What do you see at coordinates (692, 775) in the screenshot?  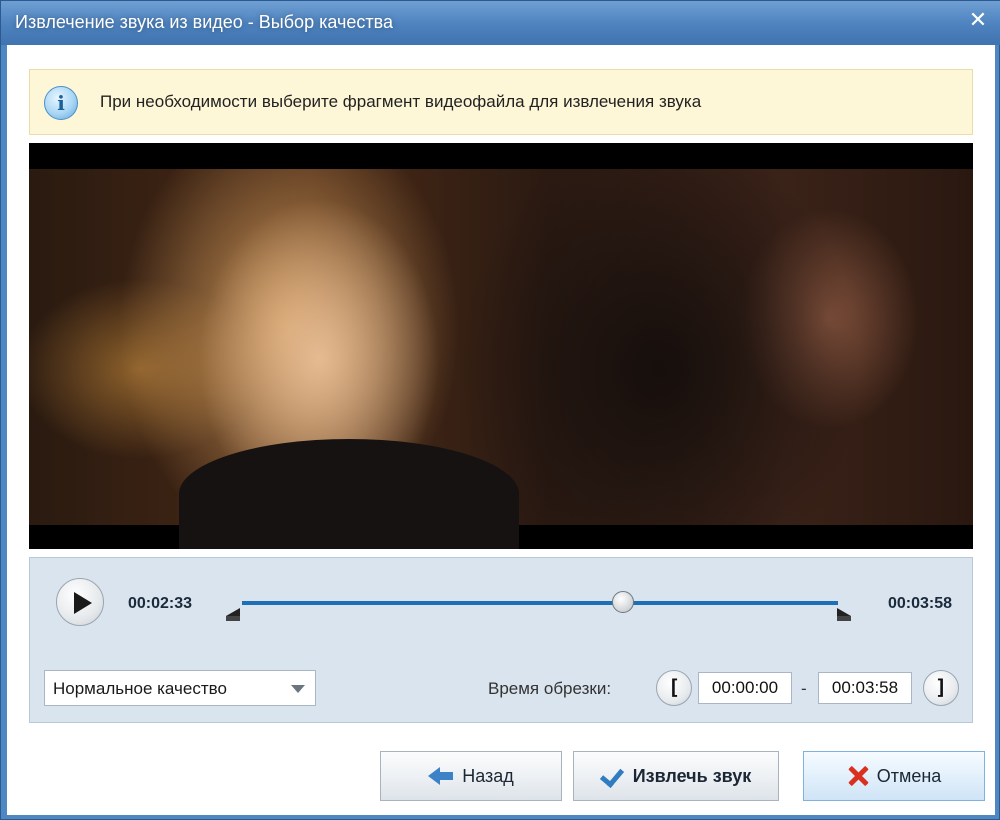 I see `extract-audio-label: Извлечь звук` at bounding box center [692, 775].